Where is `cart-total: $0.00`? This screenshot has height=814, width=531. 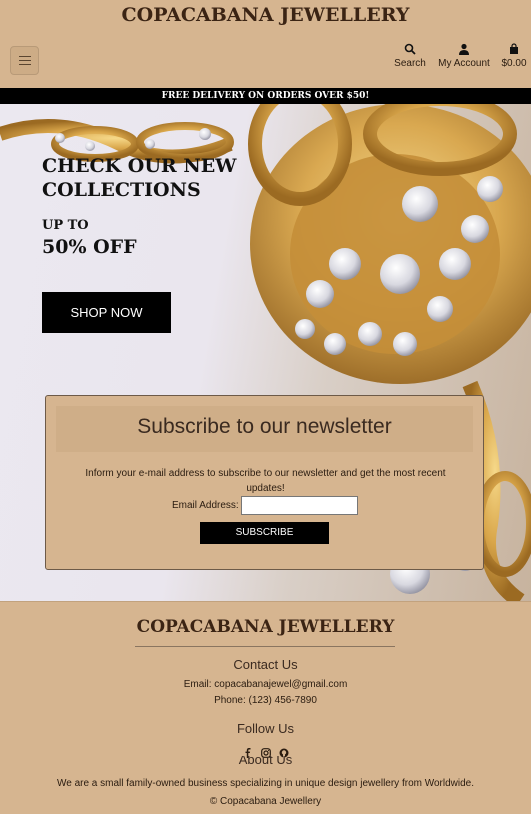 cart-total: $0.00 is located at coordinates (514, 63).